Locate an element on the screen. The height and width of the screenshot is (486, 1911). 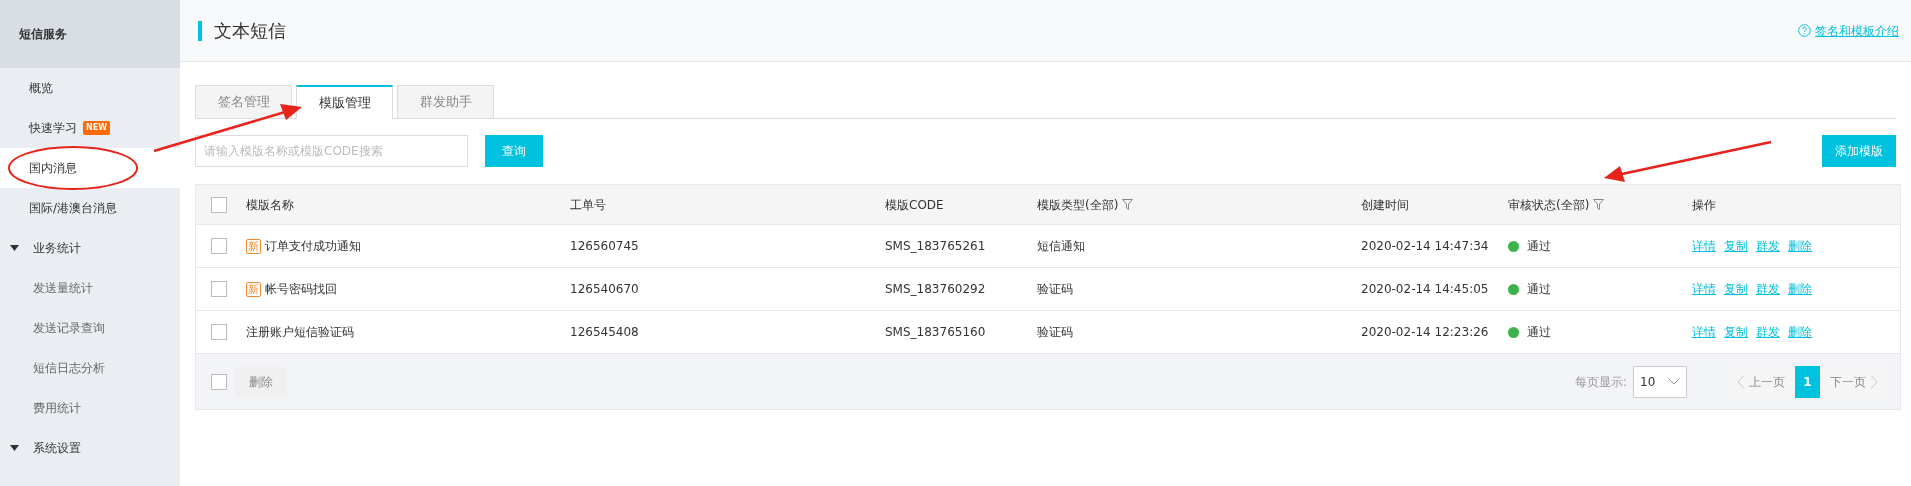
table-cell: SMS_183765261 is located at coordinates (935, 246).